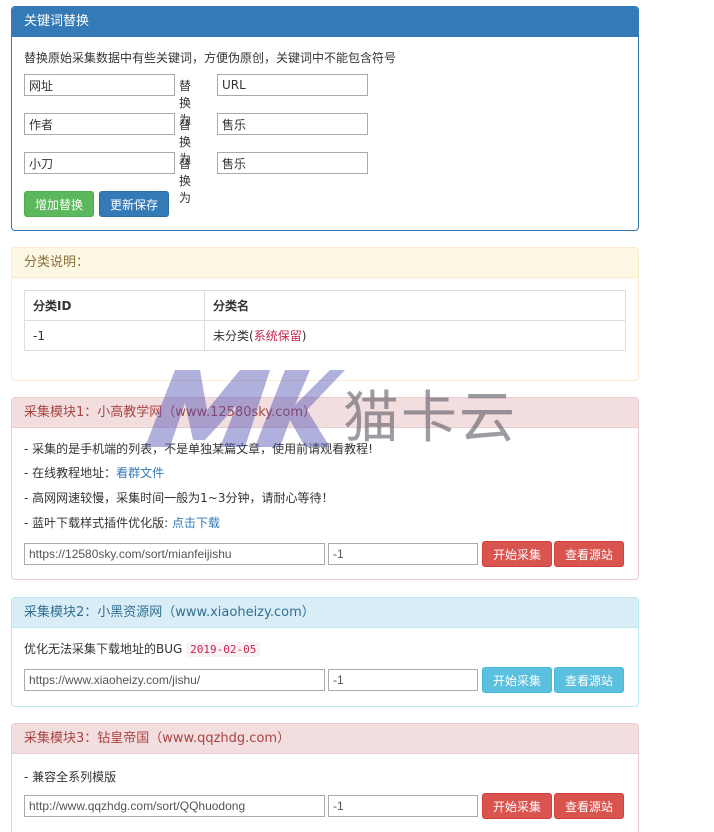  I want to click on module1-view-source-button: 查看源站, so click(589, 554).